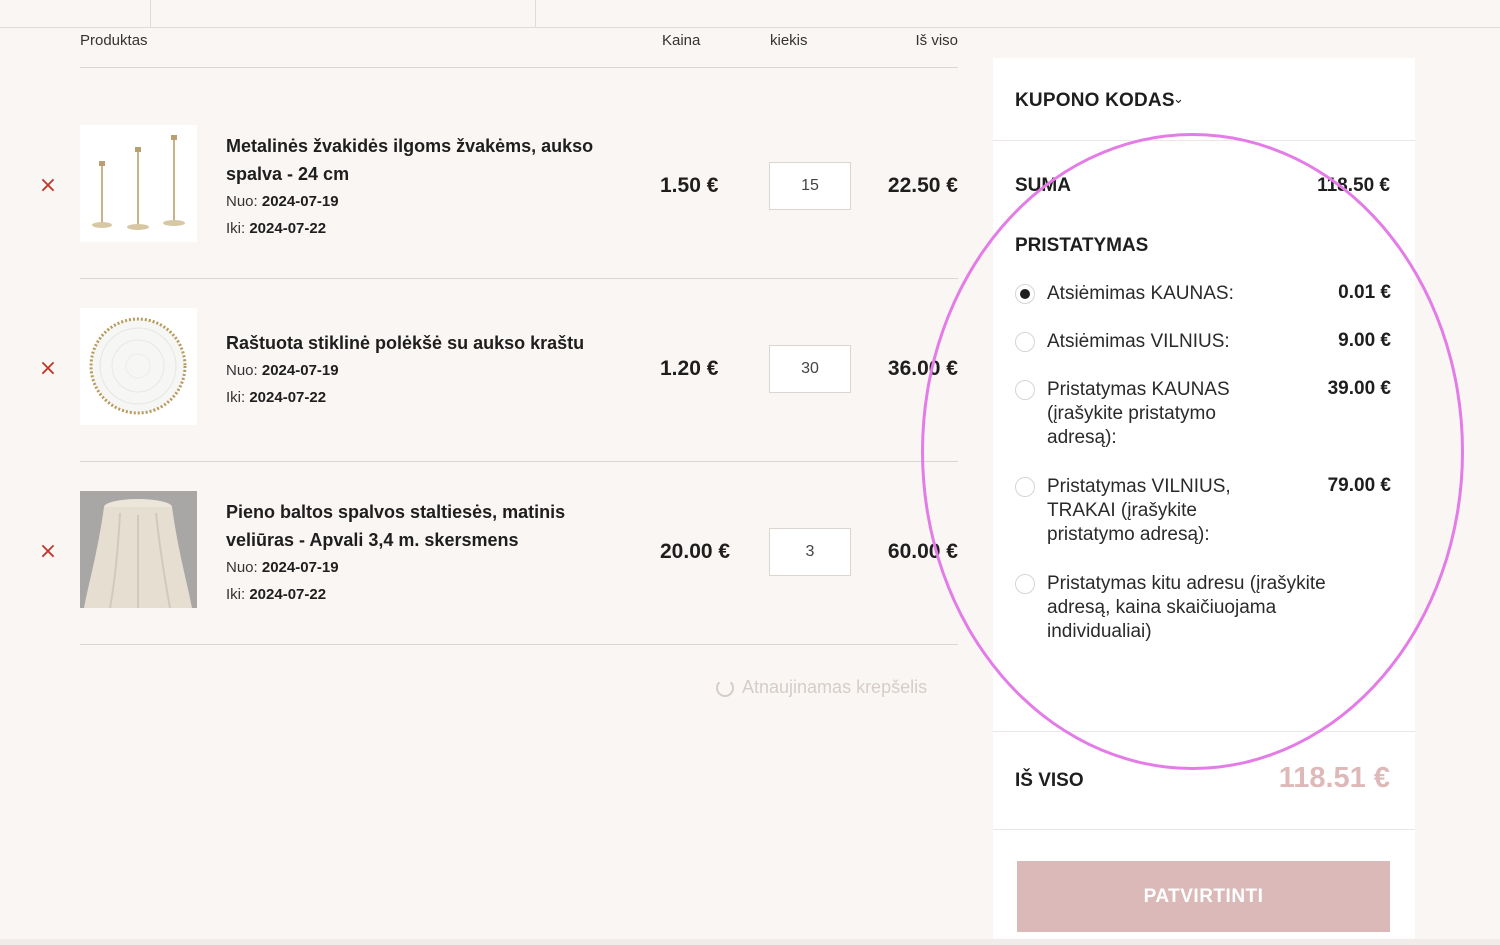 The width and height of the screenshot is (1500, 945). What do you see at coordinates (789, 40) in the screenshot?
I see `header-qty: kiekis` at bounding box center [789, 40].